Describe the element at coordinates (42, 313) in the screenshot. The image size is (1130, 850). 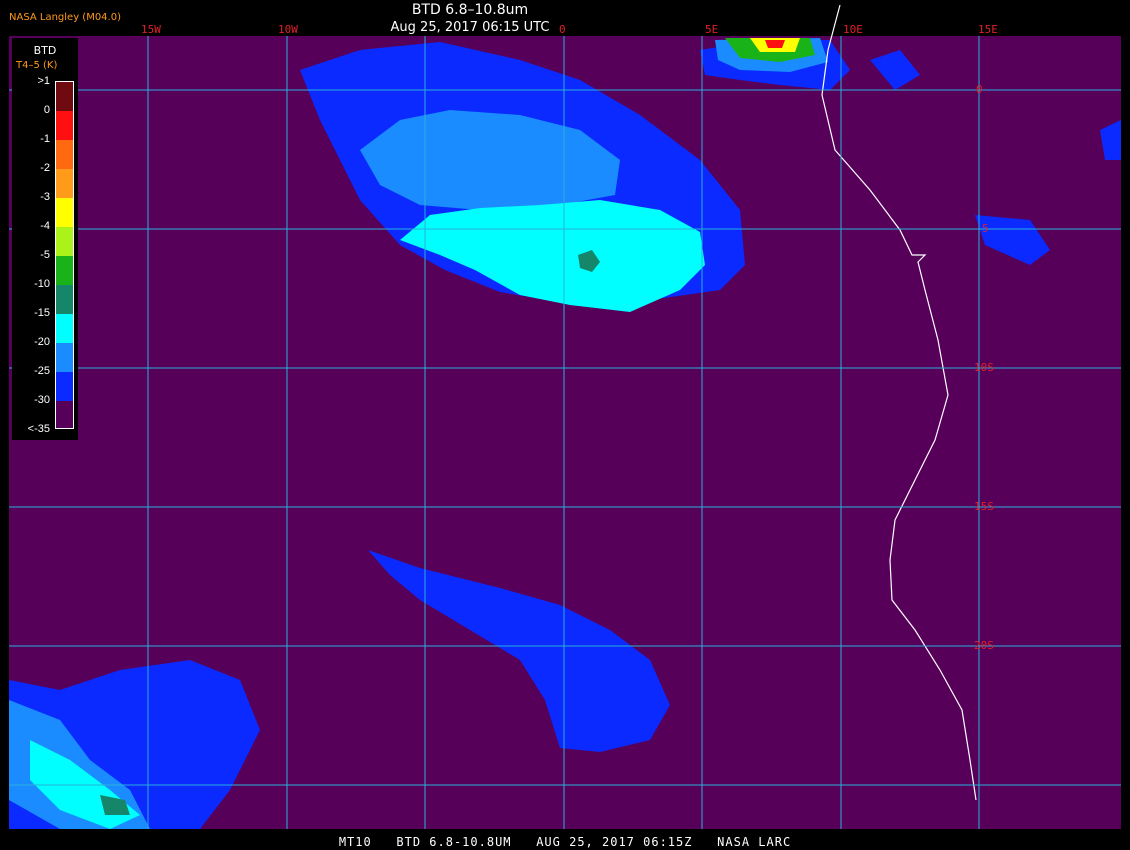
I see `legend-label: -15` at that location.